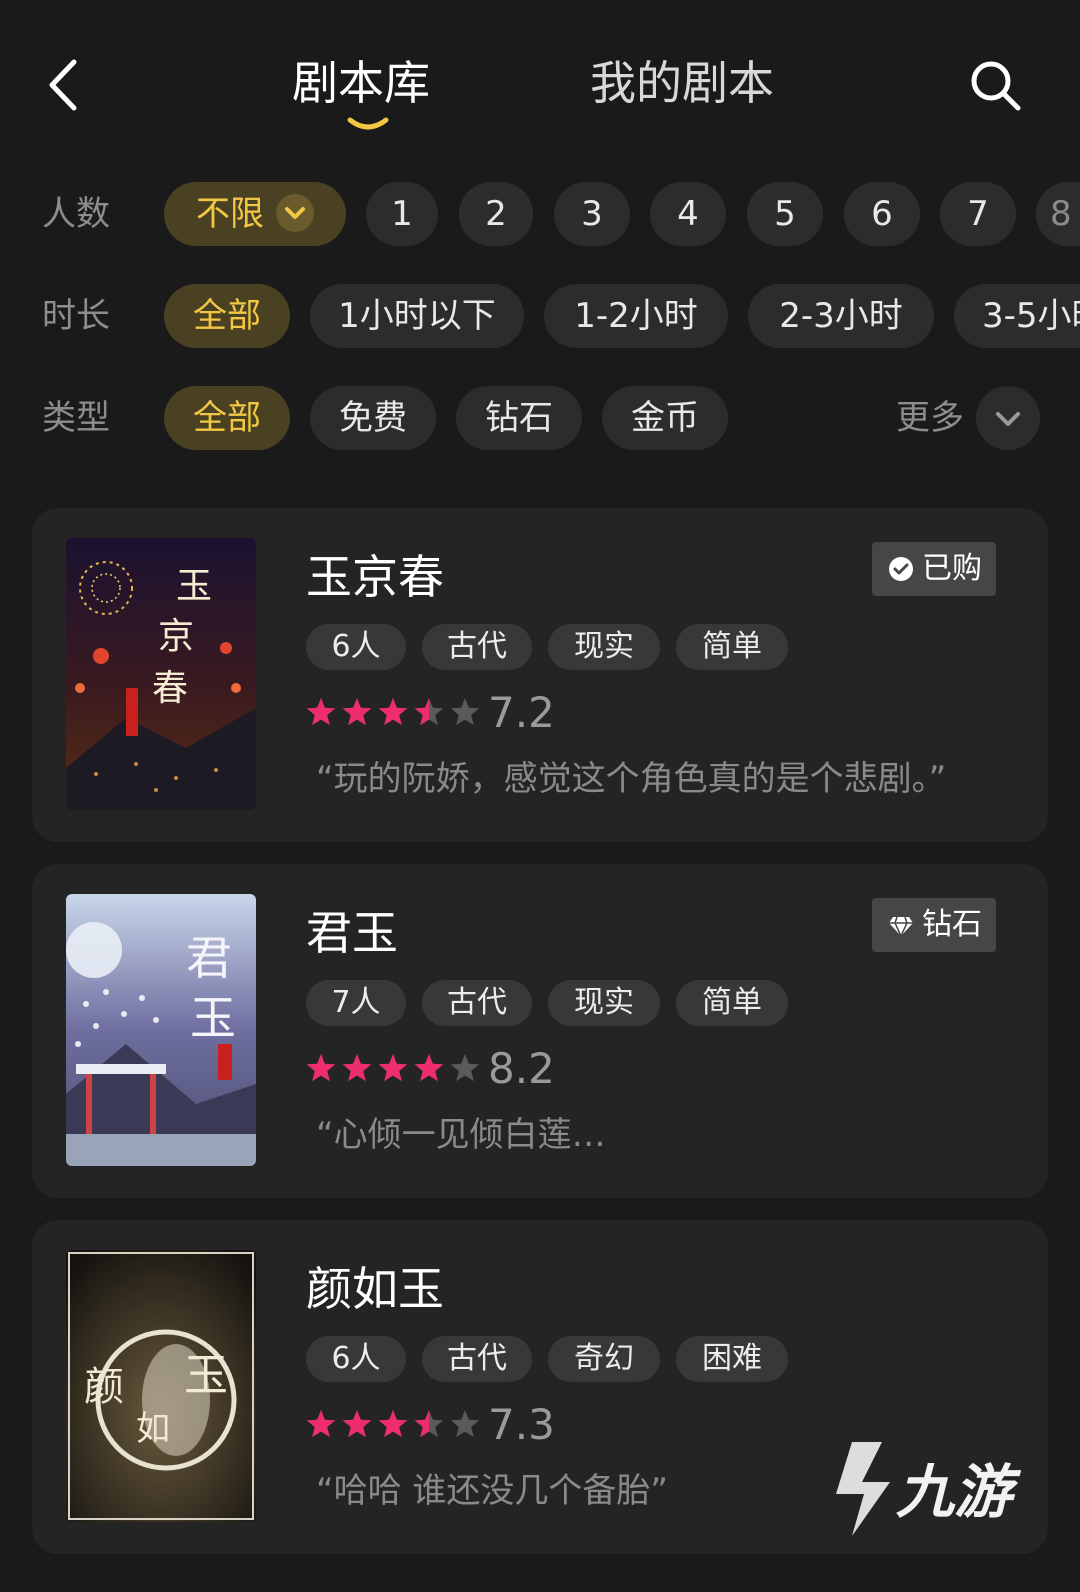 The height and width of the screenshot is (1592, 1080). Describe the element at coordinates (930, 418) in the screenshot. I see `more-filters-label: 更多` at that location.